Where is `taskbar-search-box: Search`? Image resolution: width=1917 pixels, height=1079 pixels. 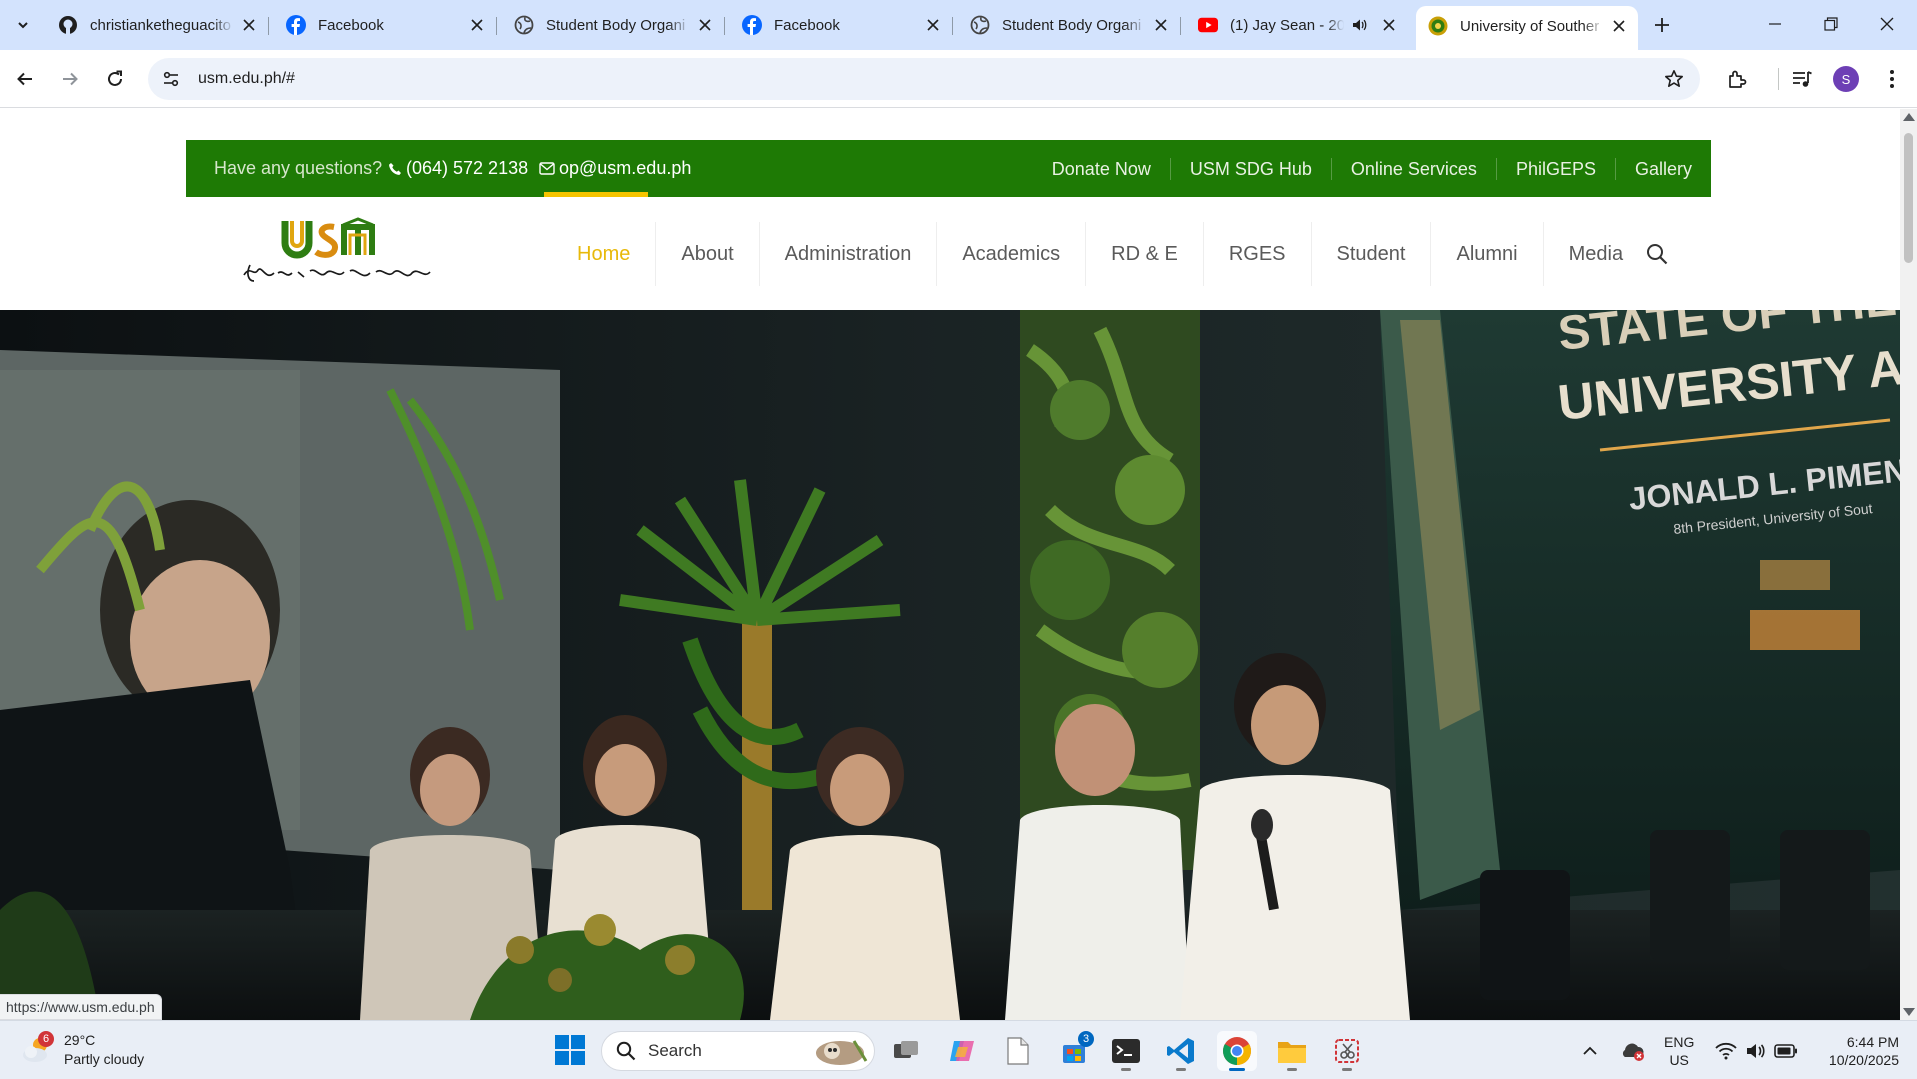 taskbar-search-box: Search is located at coordinates (738, 1051).